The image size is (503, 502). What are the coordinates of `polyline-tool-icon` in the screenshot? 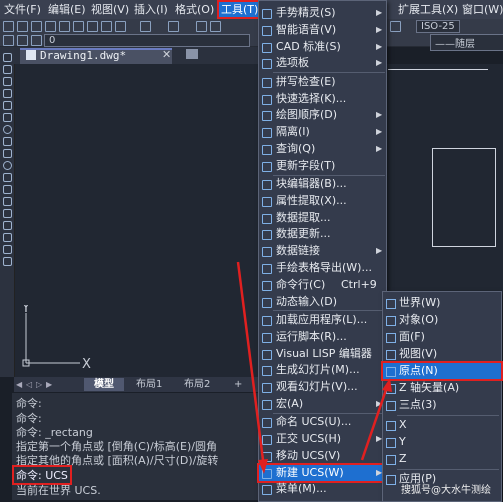 It's located at (7, 81).